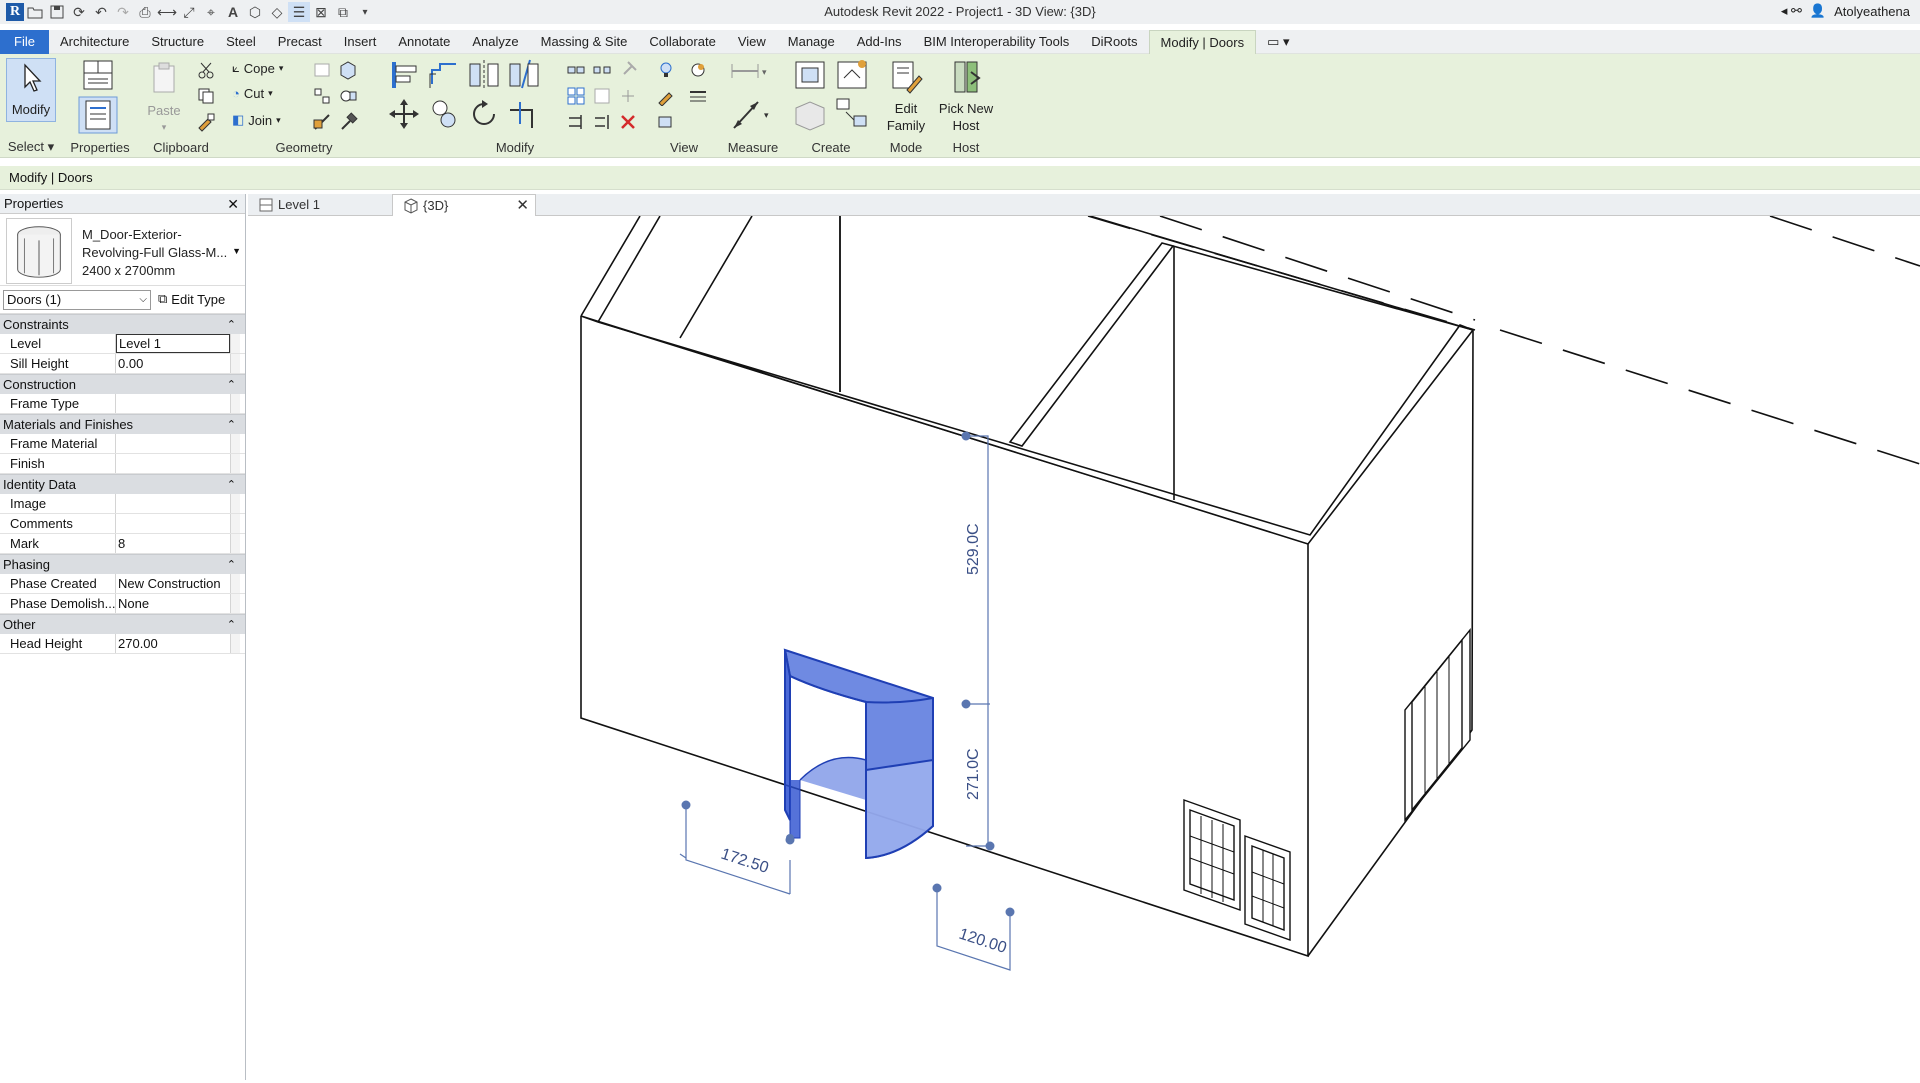  I want to click on split-face-icon, so click(348, 70).